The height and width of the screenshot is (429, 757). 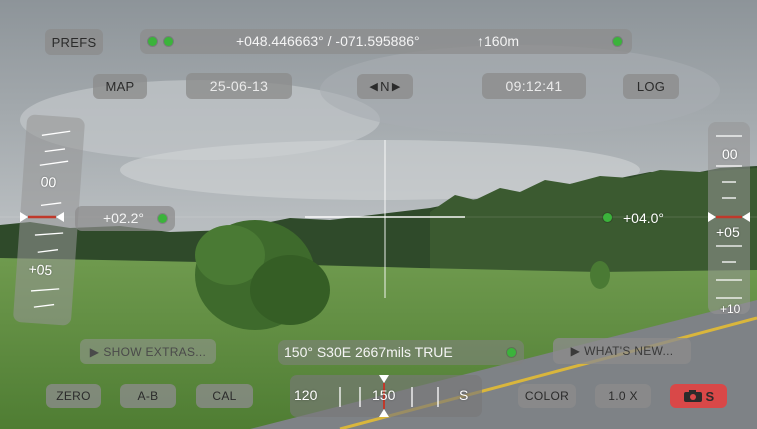 What do you see at coordinates (730, 309) in the screenshot?
I see `right-gauge-tick-10: +10` at bounding box center [730, 309].